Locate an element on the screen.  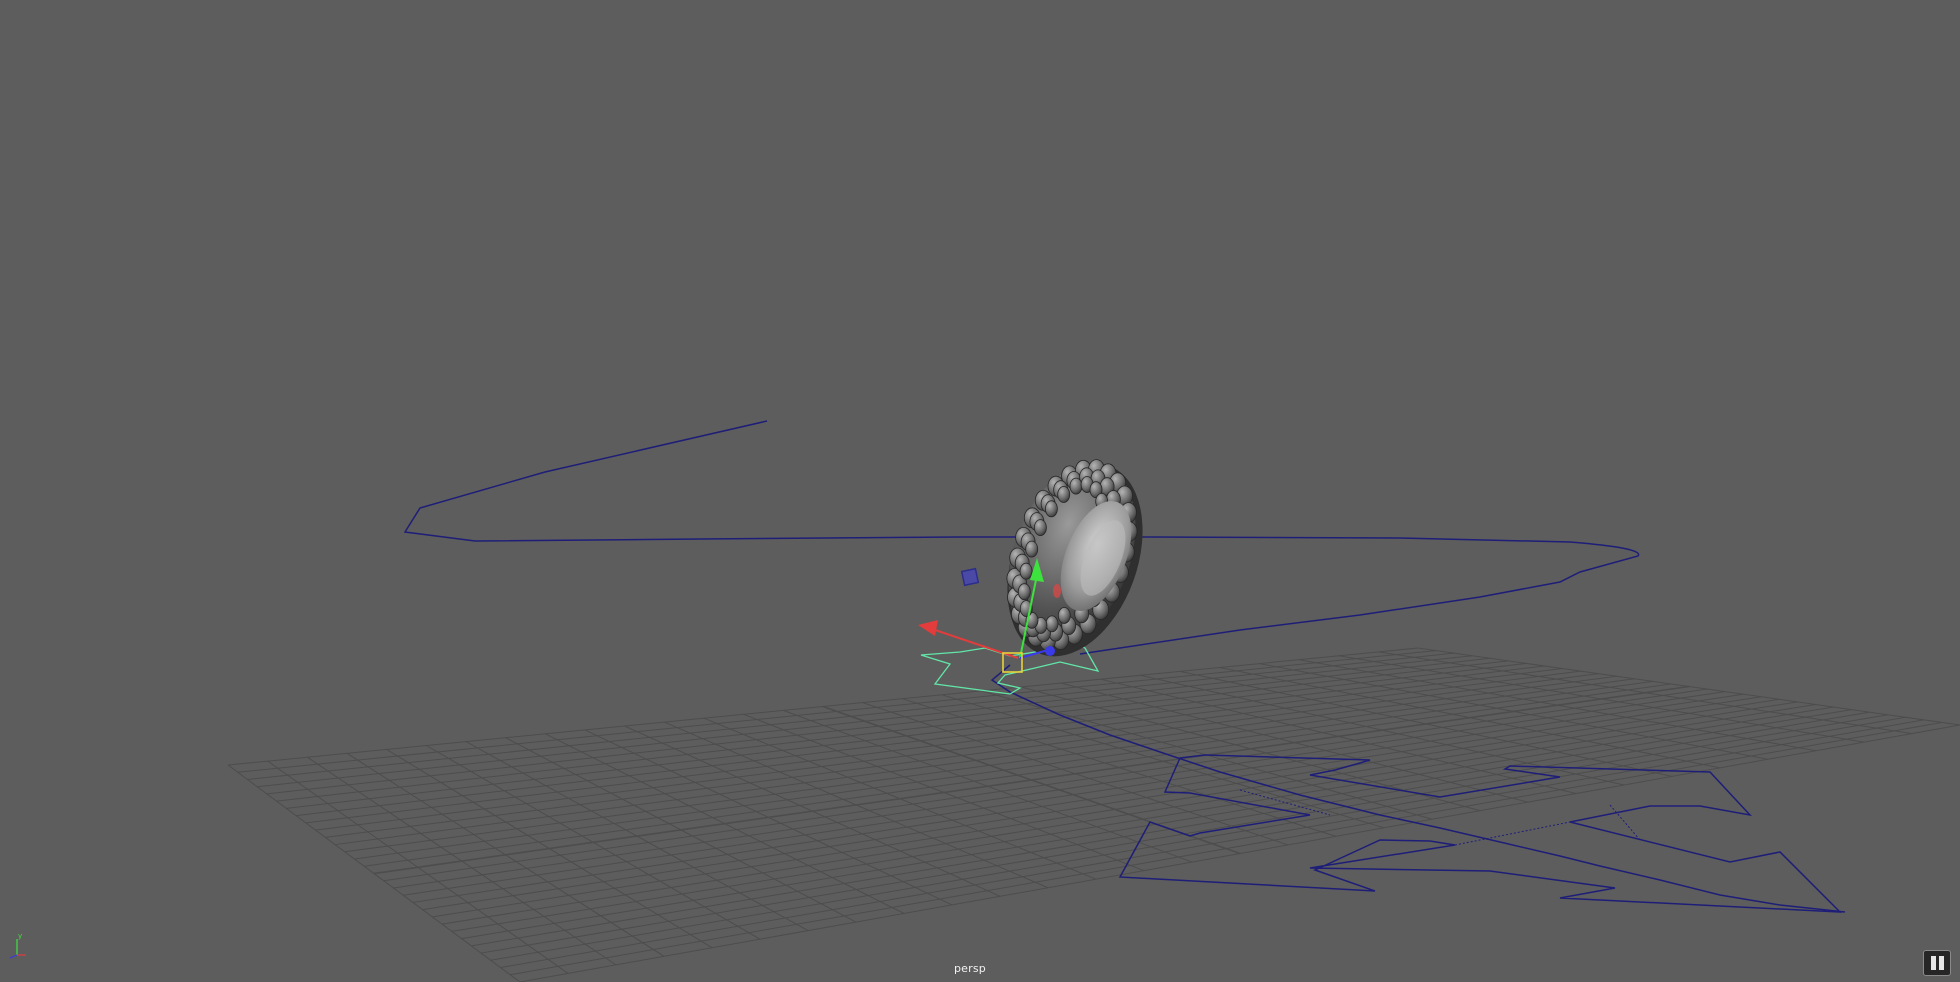
tire-model is located at coordinates (1075, 560).